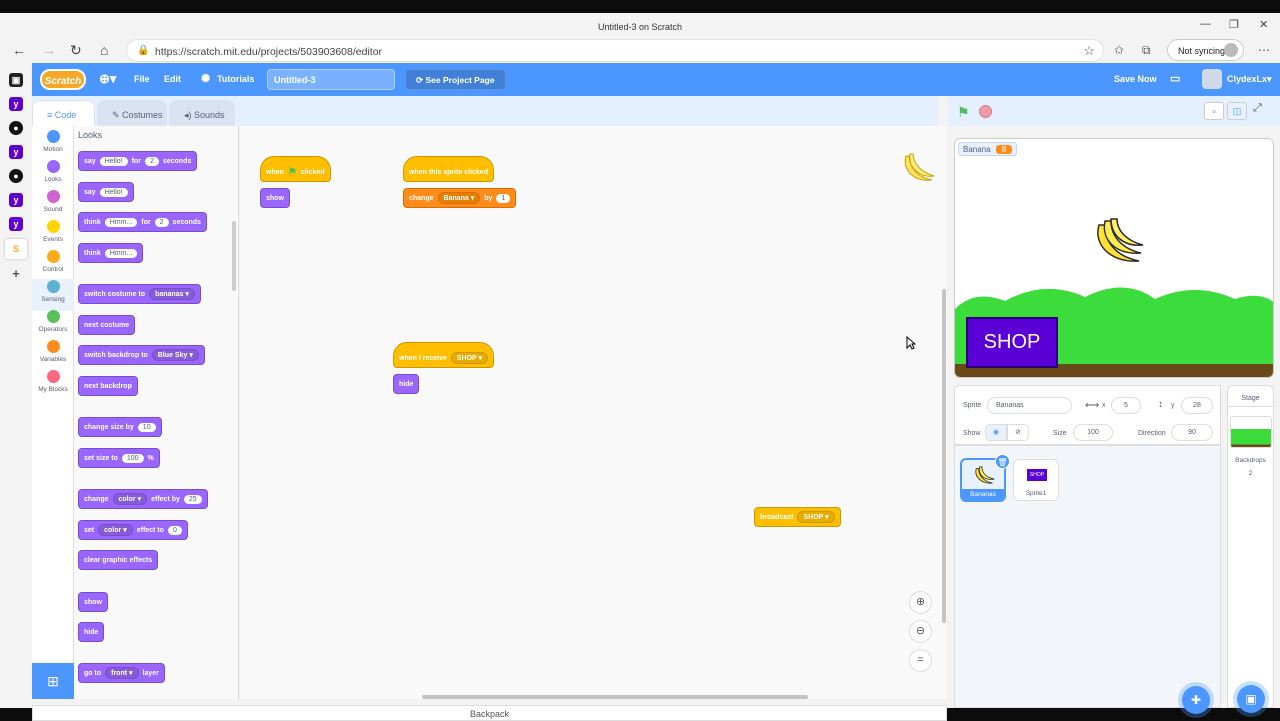 The height and width of the screenshot is (721, 1280). I want to click on large-stage-icon: ◫, so click(1237, 111).